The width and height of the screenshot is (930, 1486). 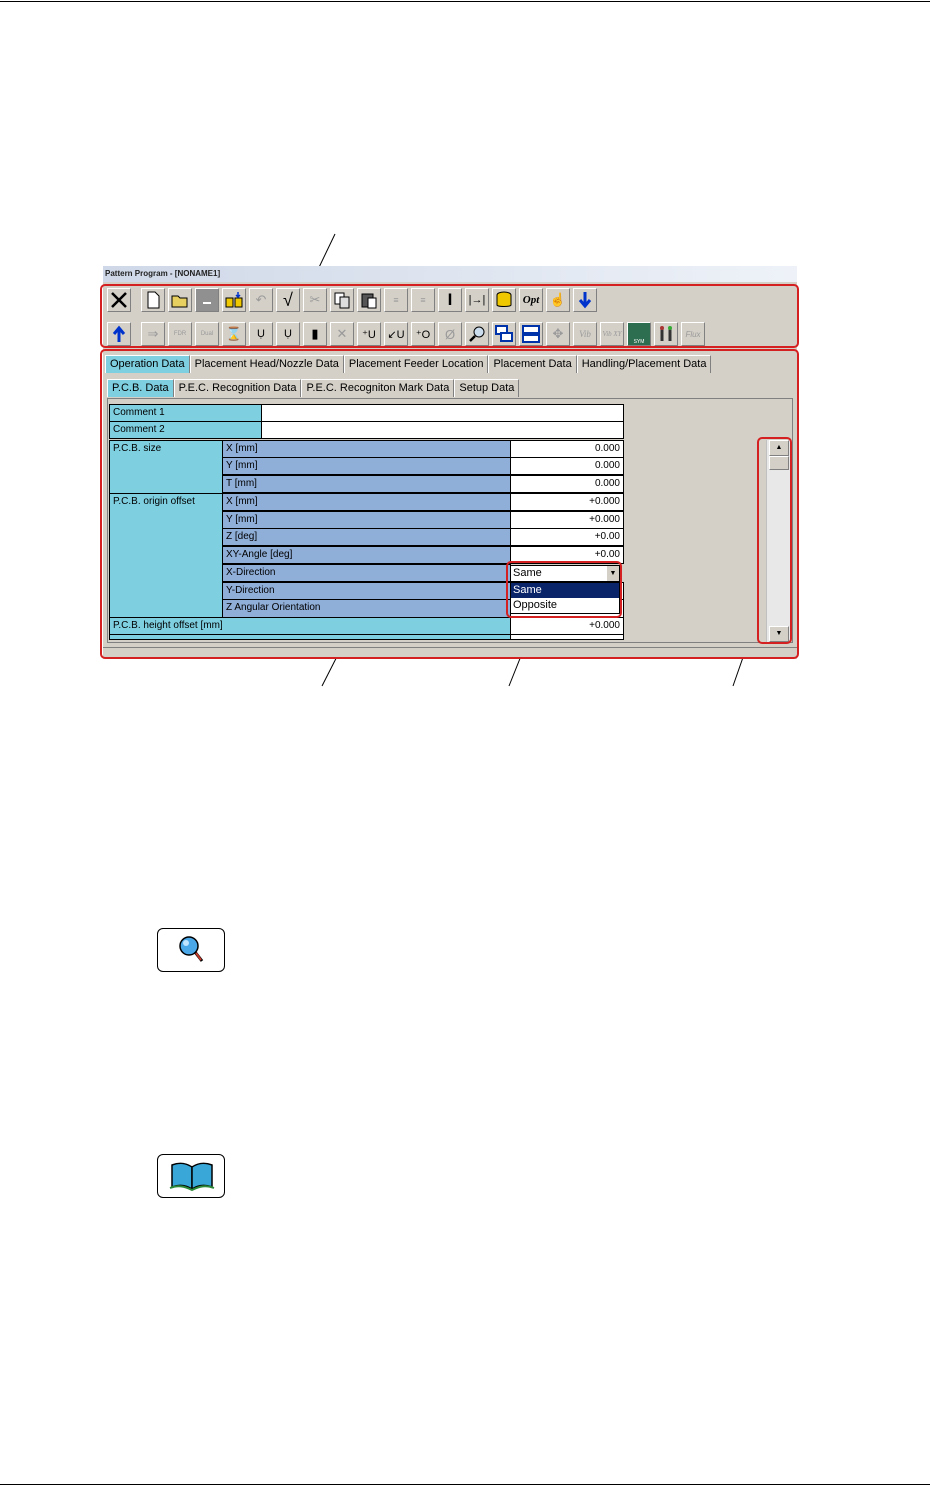 What do you see at coordinates (191, 1176) in the screenshot?
I see `book-icon` at bounding box center [191, 1176].